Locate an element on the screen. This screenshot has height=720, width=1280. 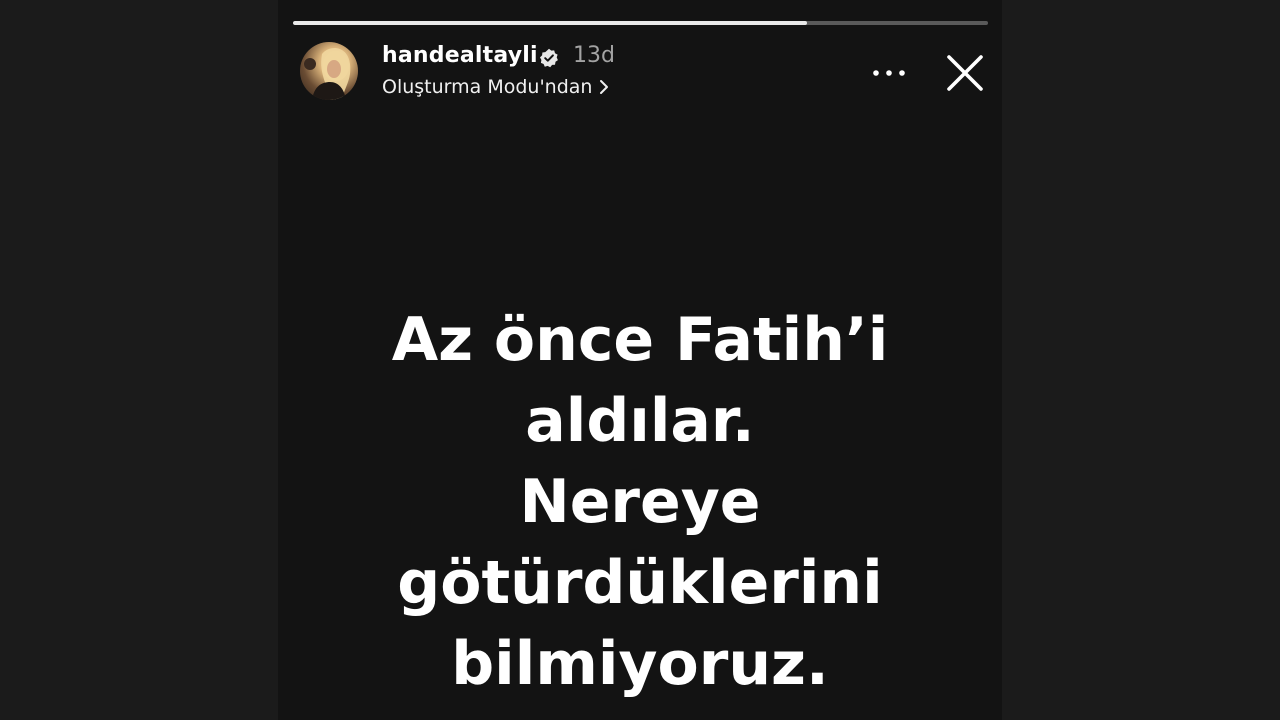
story-progress-fill is located at coordinates (550, 23).